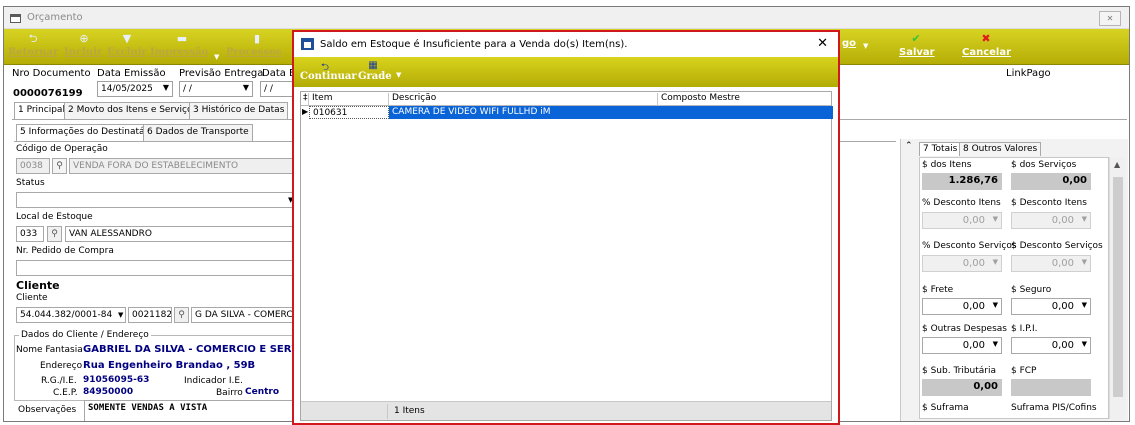  I want to click on tab-movto-itens: 2 Movto dos Itens e Serviços, so click(133, 110).